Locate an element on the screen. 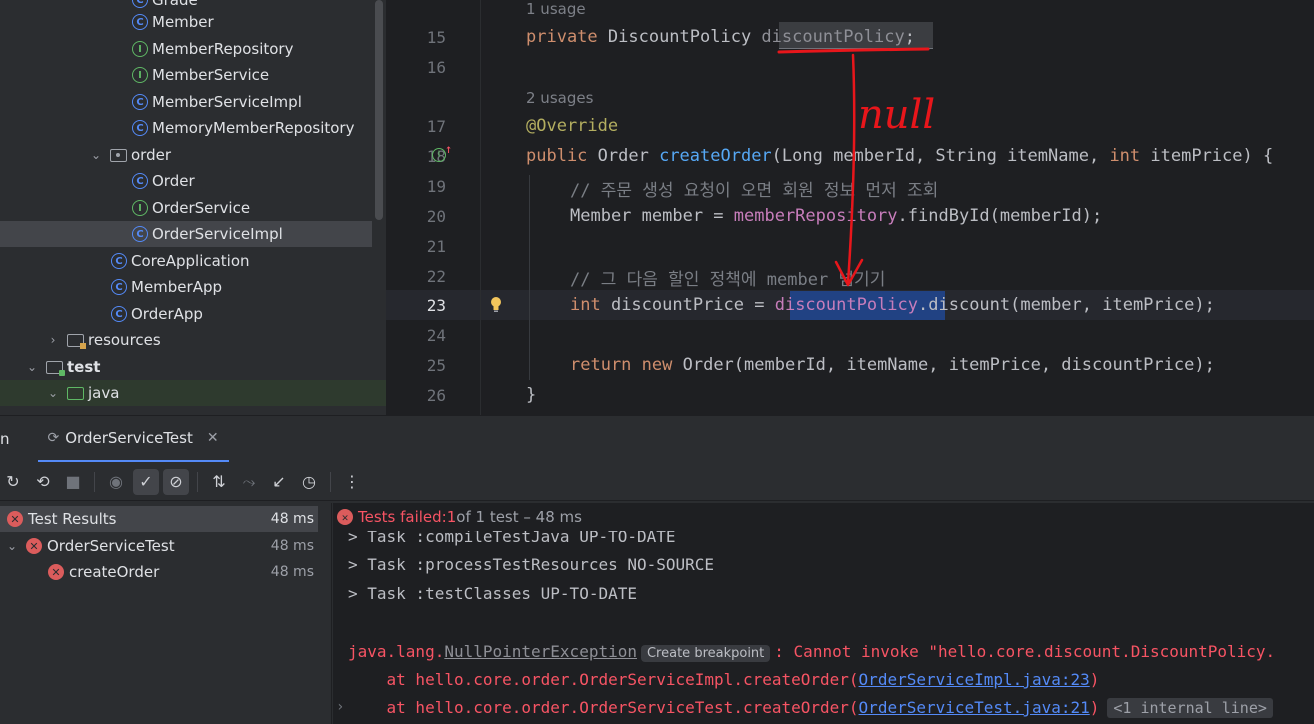 This screenshot has width=1314, height=724. tree-item-label: java is located at coordinates (104, 393).